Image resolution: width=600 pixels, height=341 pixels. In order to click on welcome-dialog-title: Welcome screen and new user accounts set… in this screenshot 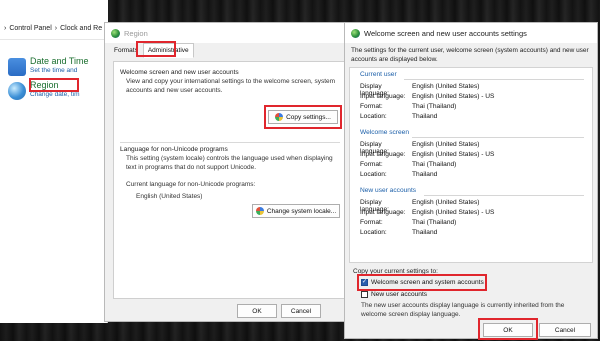, I will do `click(445, 33)`.